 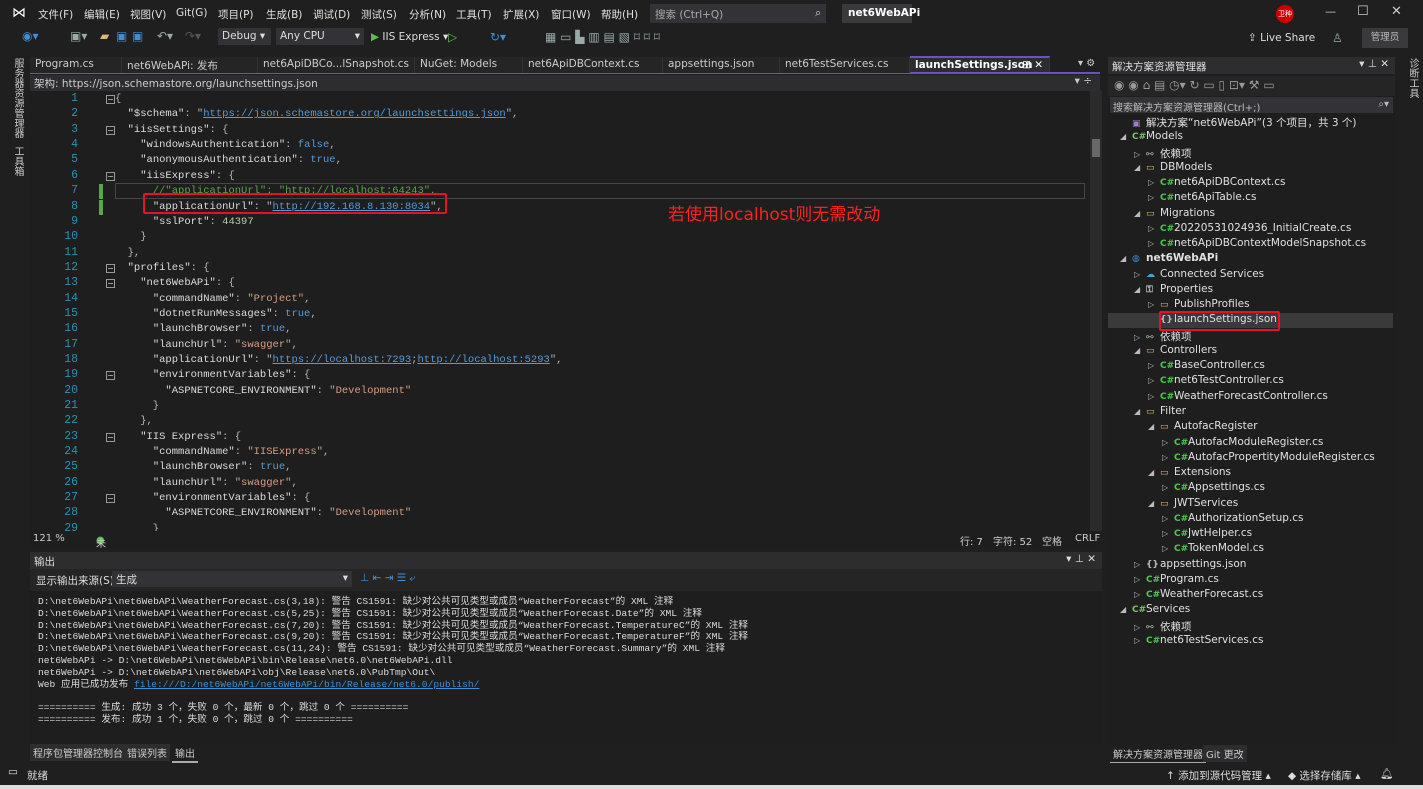 I want to click on tree-item: ◢ ▭ DBModels, so click(x=1173, y=168).